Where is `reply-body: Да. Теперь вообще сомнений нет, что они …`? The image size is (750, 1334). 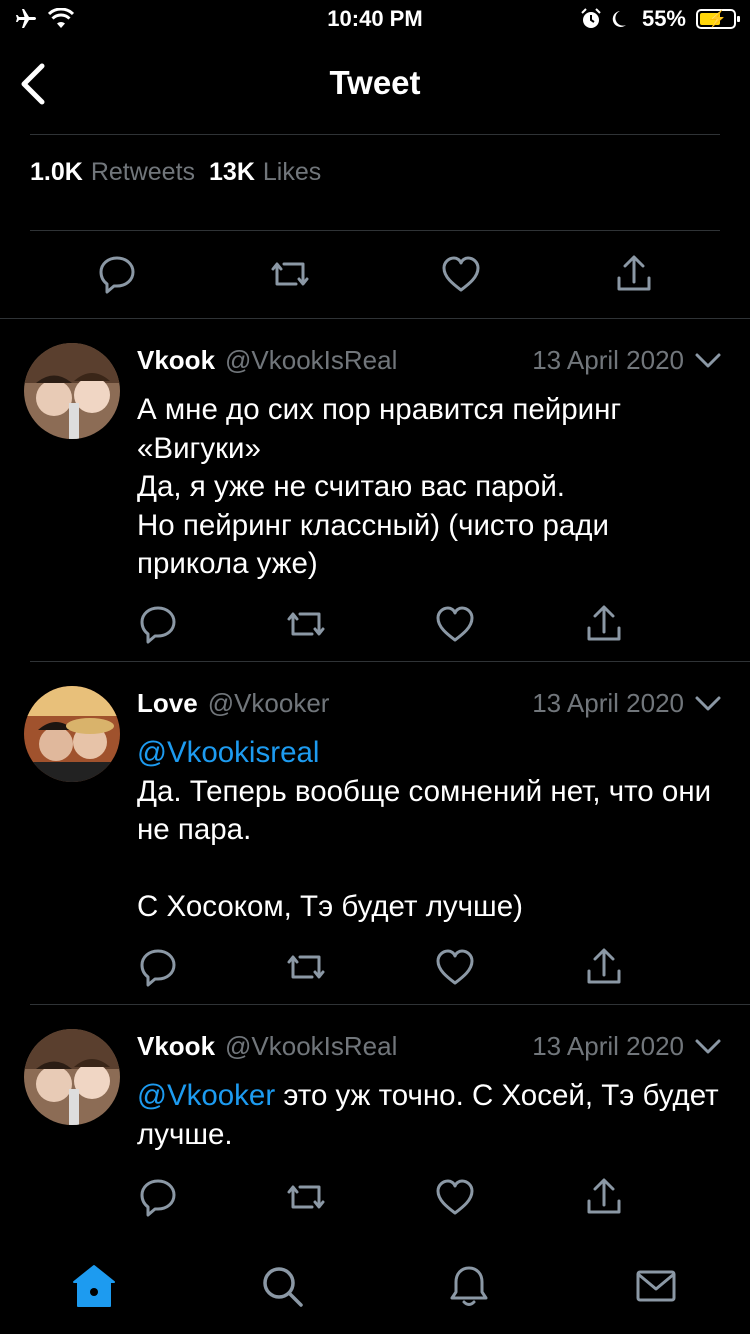 reply-body: Да. Теперь вообще сомнений нет, что они … is located at coordinates (424, 848).